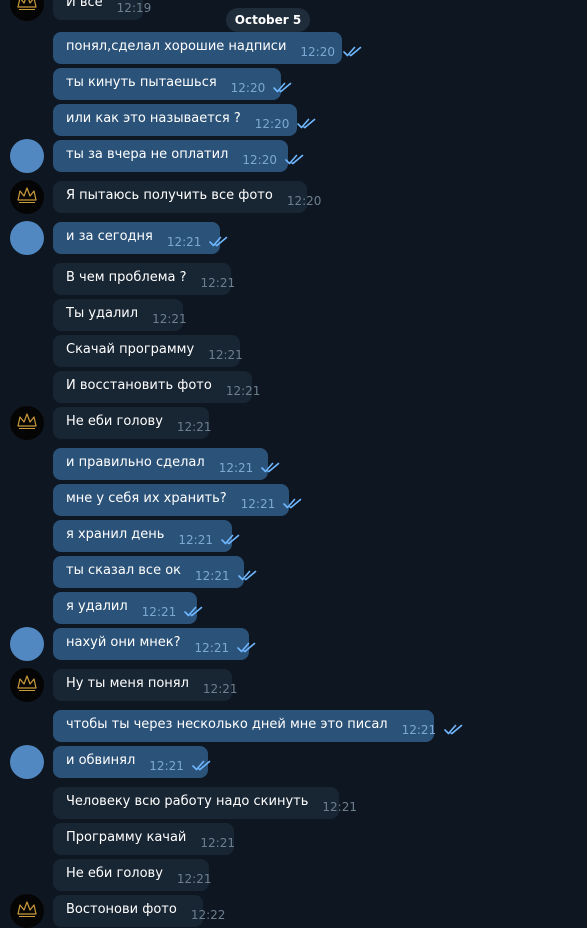 The height and width of the screenshot is (928, 587). I want to click on outgoing-message: я удалил 12:21, so click(128, 608).